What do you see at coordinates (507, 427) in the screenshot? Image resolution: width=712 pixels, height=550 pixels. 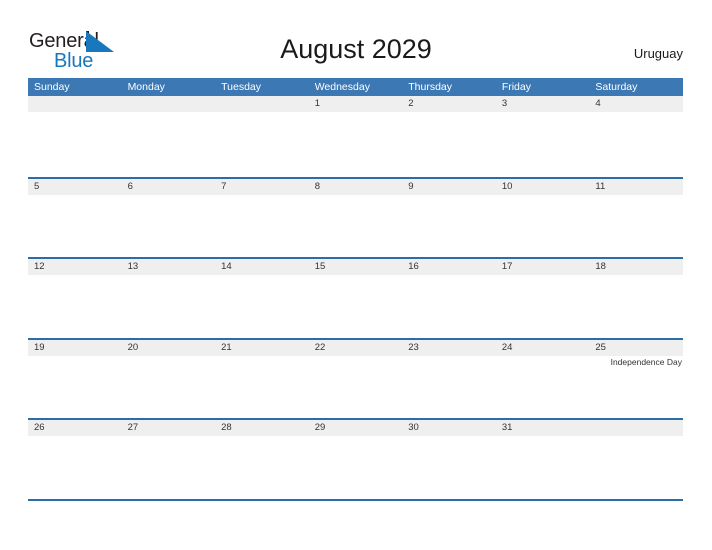 I see `day-number: 31` at bounding box center [507, 427].